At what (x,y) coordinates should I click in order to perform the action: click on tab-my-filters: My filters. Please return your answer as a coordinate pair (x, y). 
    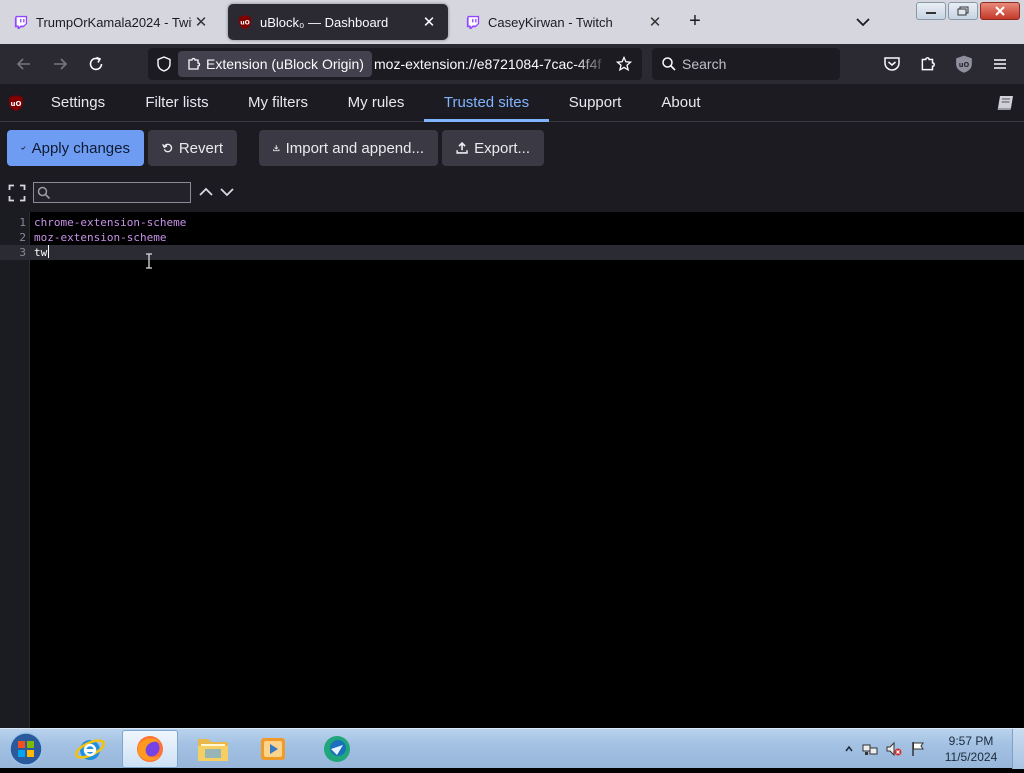
    Looking at the image, I should click on (278, 103).